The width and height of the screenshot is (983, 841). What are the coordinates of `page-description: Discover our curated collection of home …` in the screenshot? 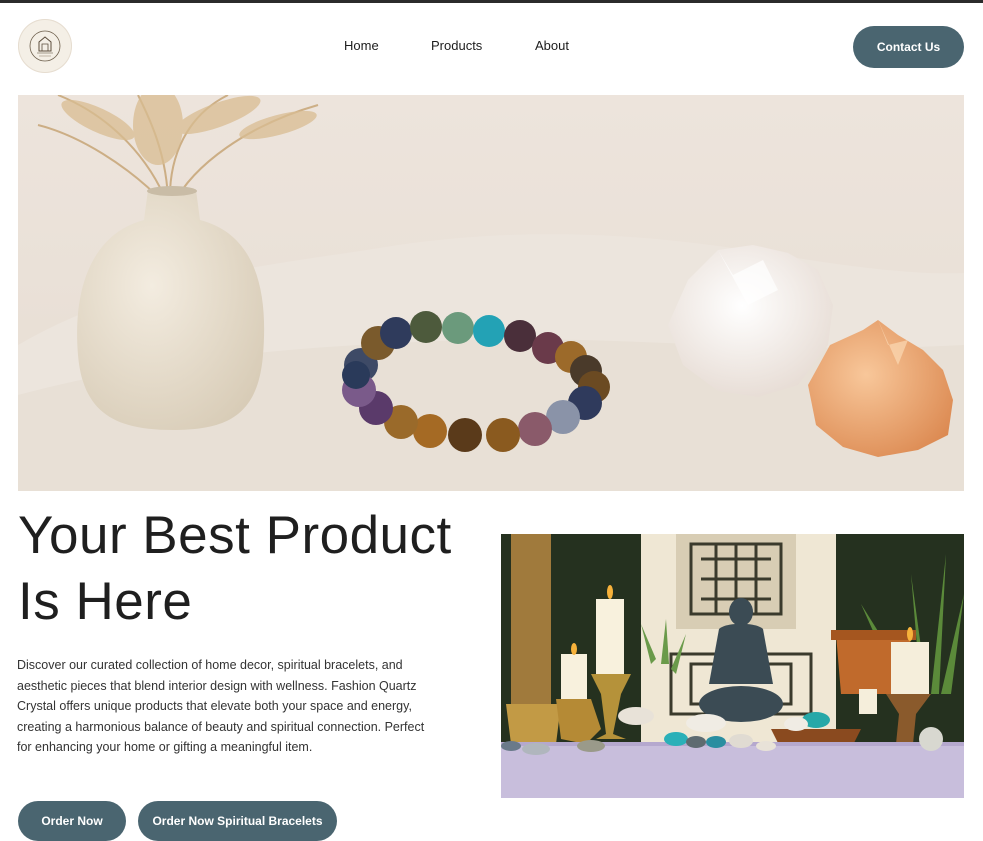 It's located at (221, 706).